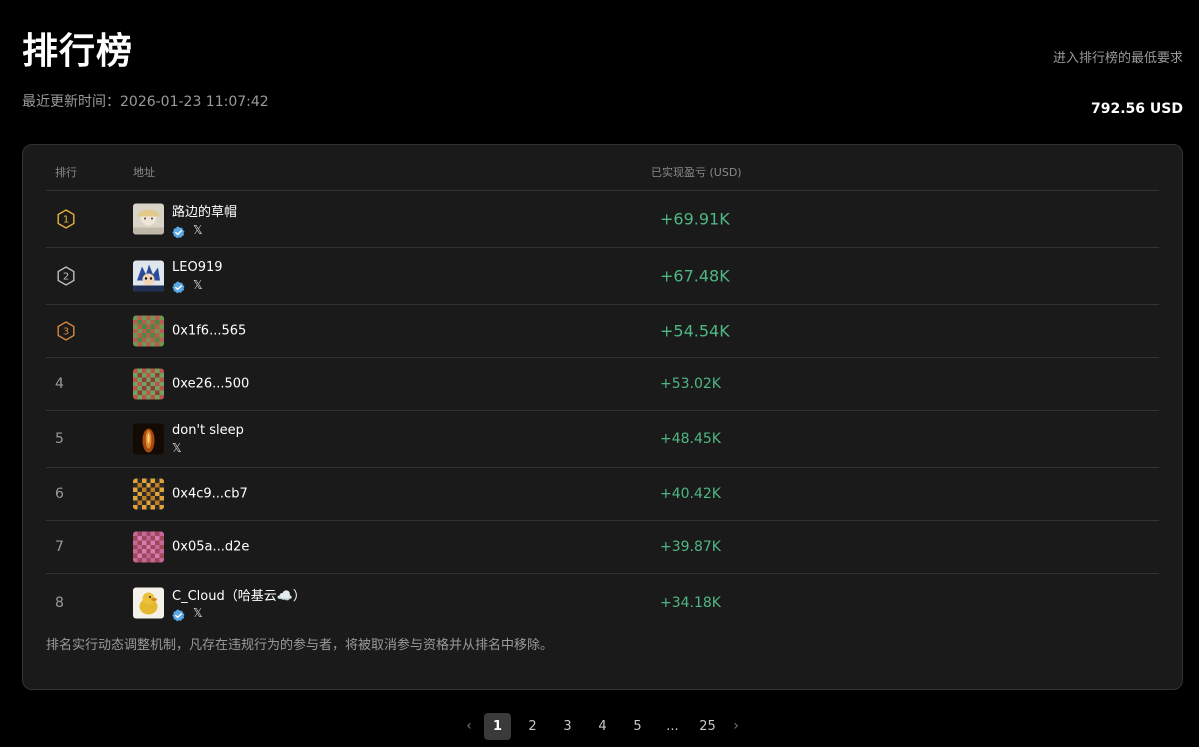 The image size is (1199, 747). I want to click on page-2-button: 2, so click(532, 726).